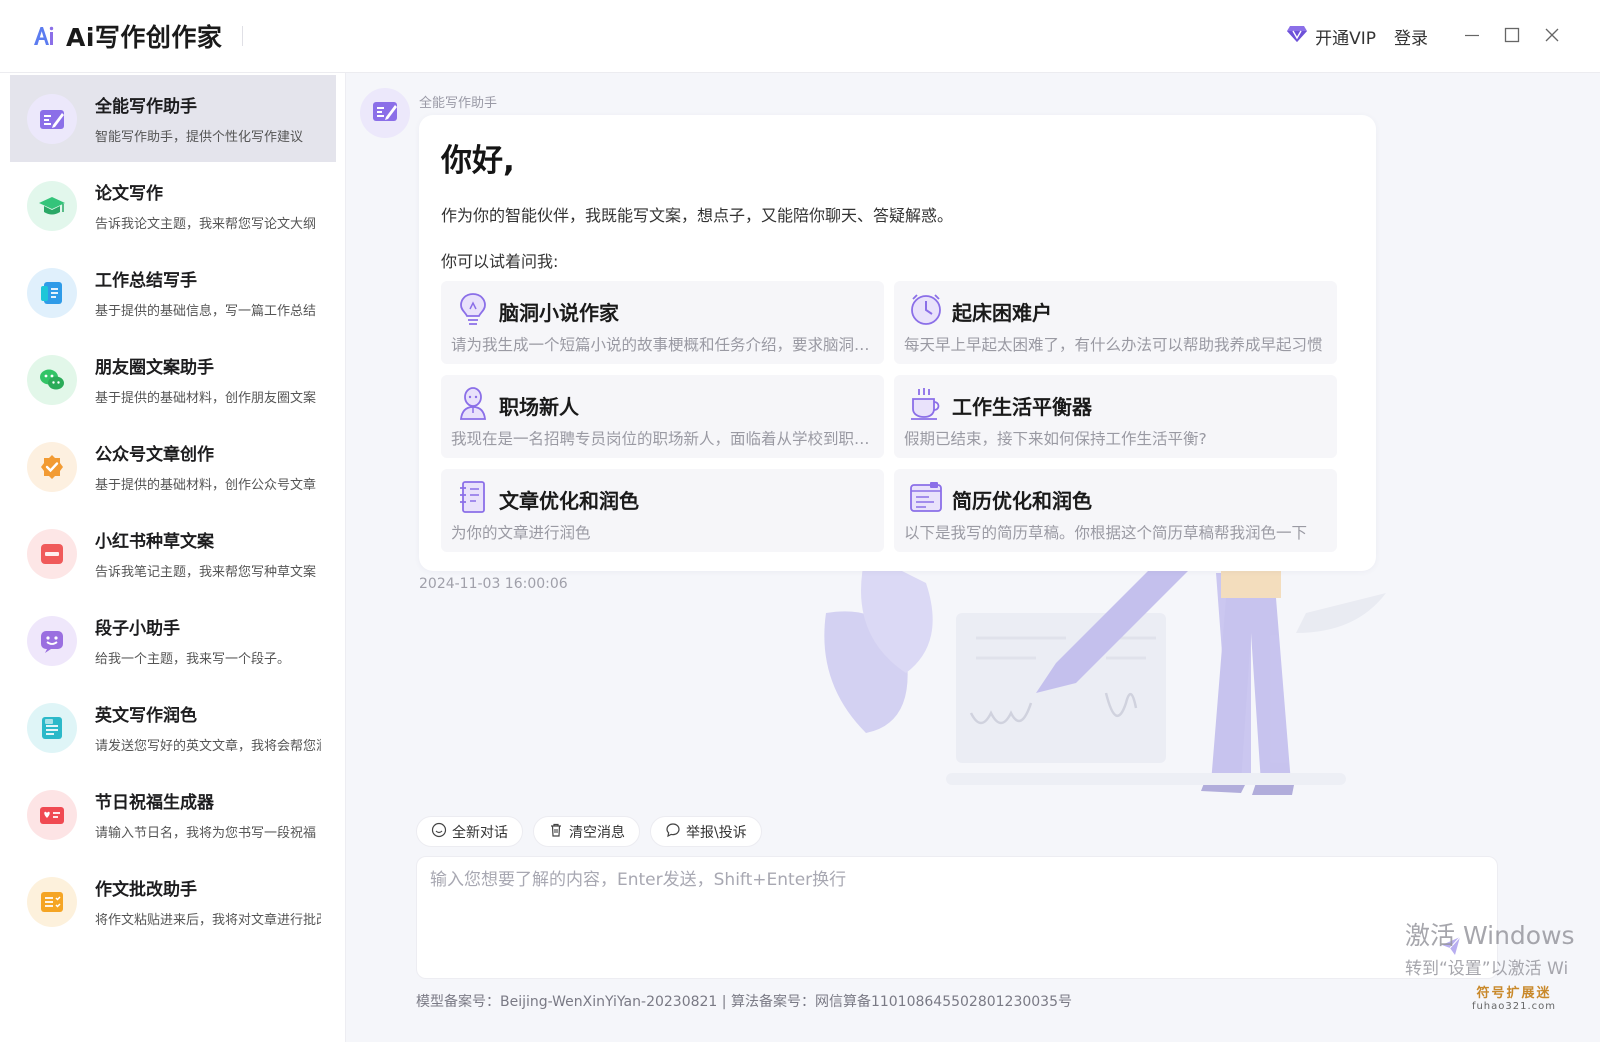 The height and width of the screenshot is (1042, 1600). I want to click on minimize-button, so click(1472, 37).